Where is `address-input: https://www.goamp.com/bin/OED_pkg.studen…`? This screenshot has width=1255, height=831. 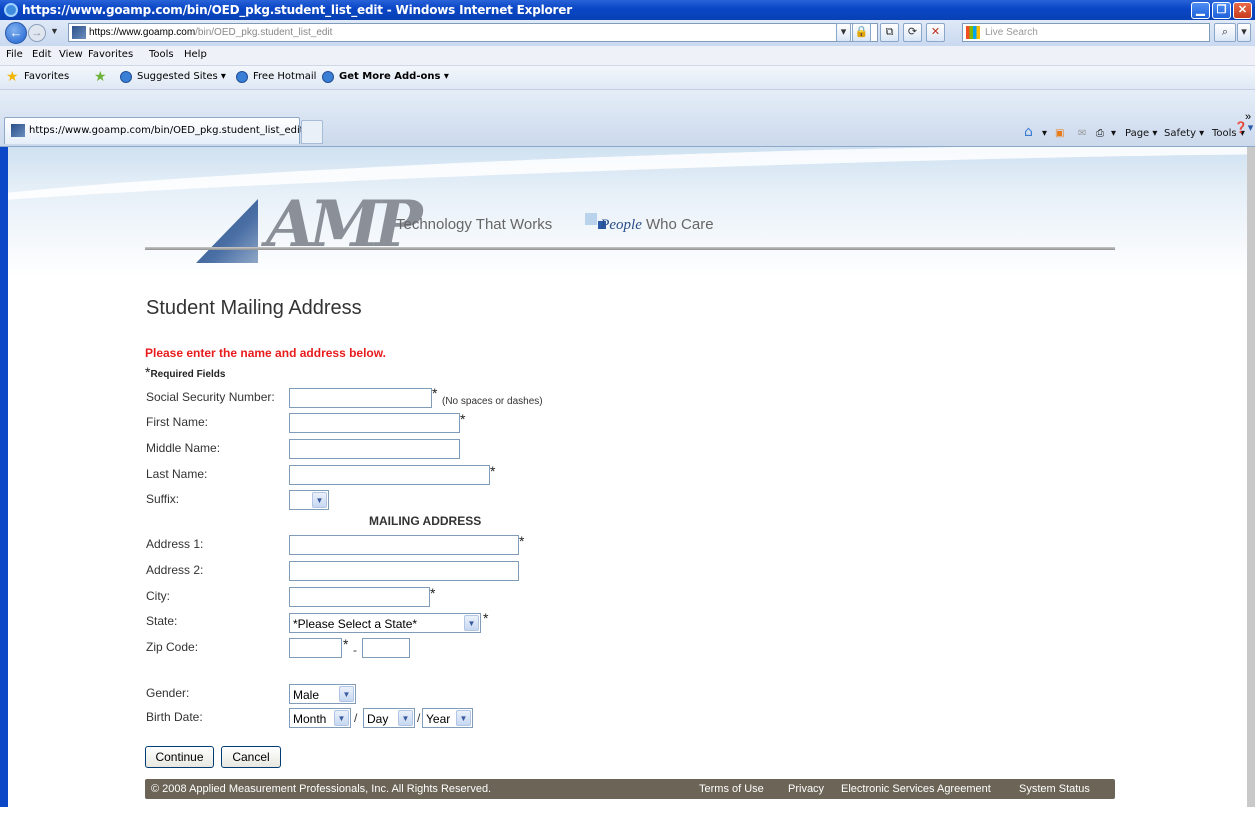
address-input: https://www.goamp.com/bin/OED_pkg.studen… is located at coordinates (473, 32).